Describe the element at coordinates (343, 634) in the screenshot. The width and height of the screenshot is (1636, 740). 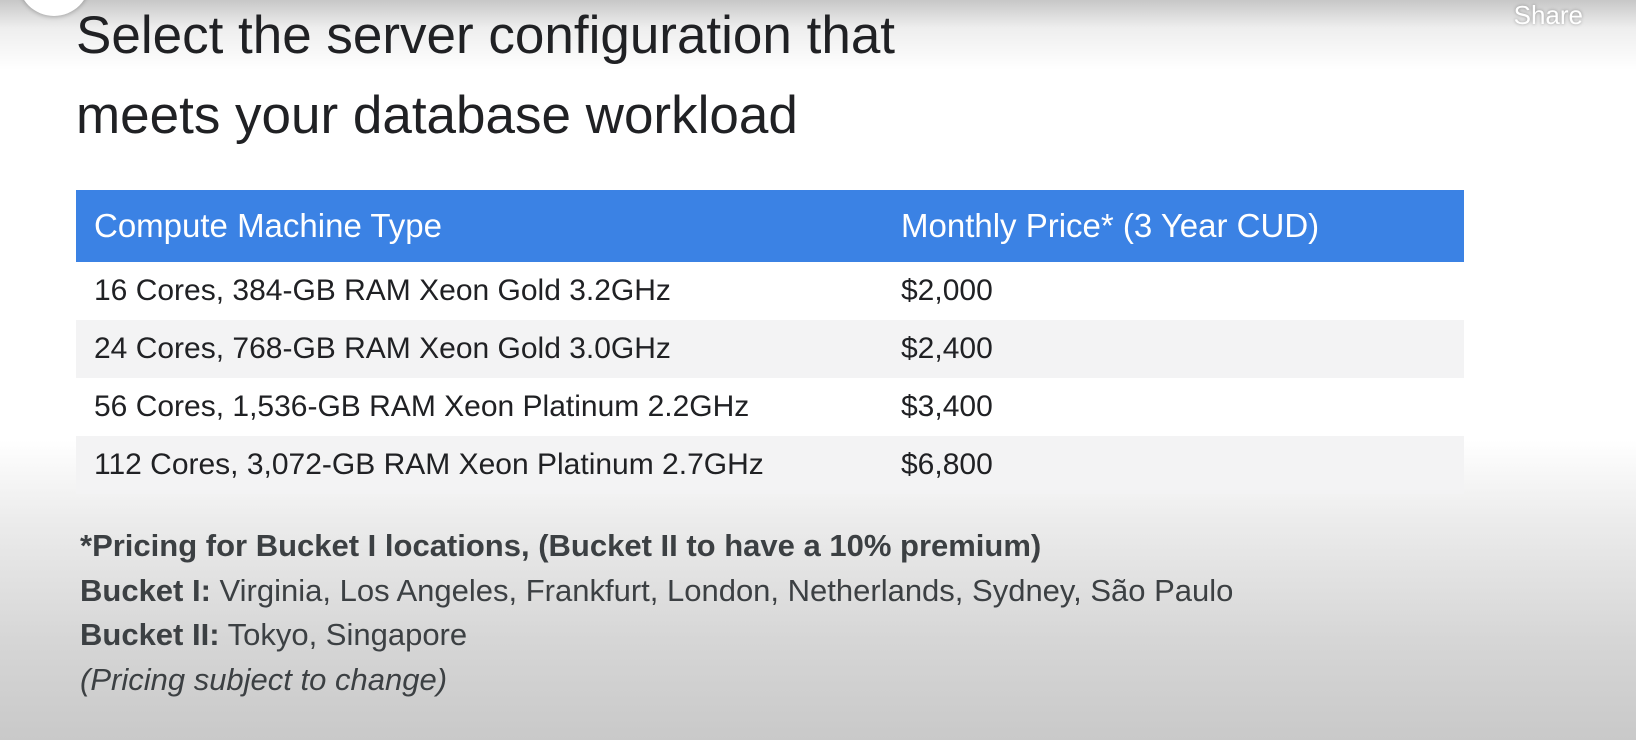
I see `bucket-2-locations: Tokyo, Singapore` at that location.